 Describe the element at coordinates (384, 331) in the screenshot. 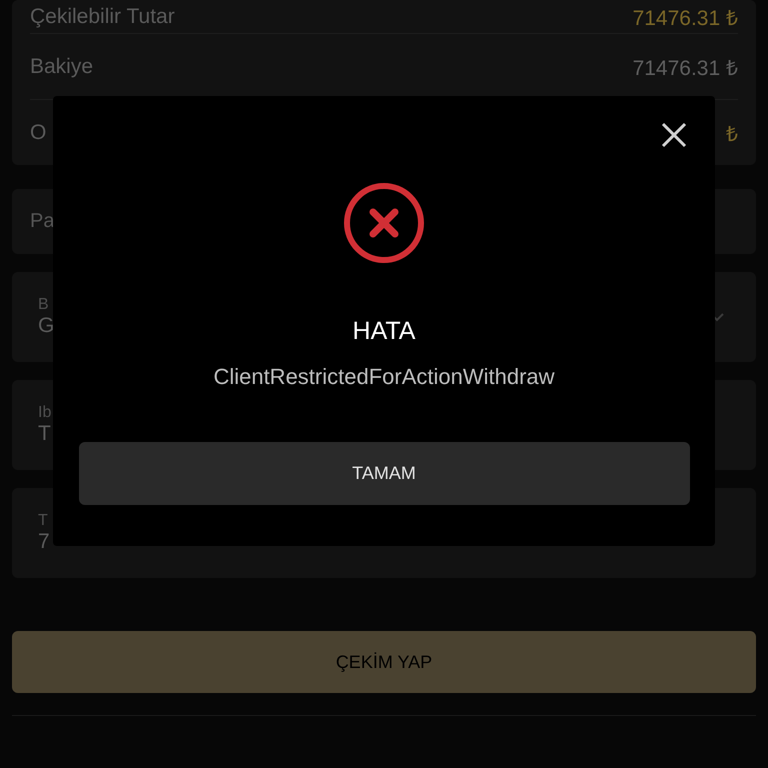

I see `dialog-title: HATA` at that location.